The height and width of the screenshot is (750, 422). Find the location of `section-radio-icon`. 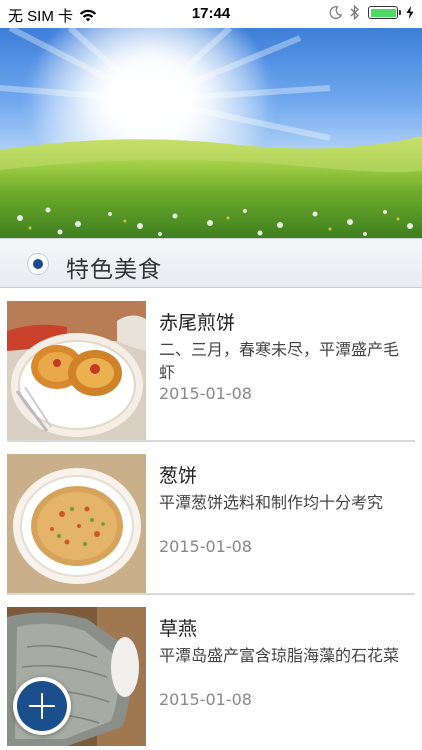

section-radio-icon is located at coordinates (38, 264).